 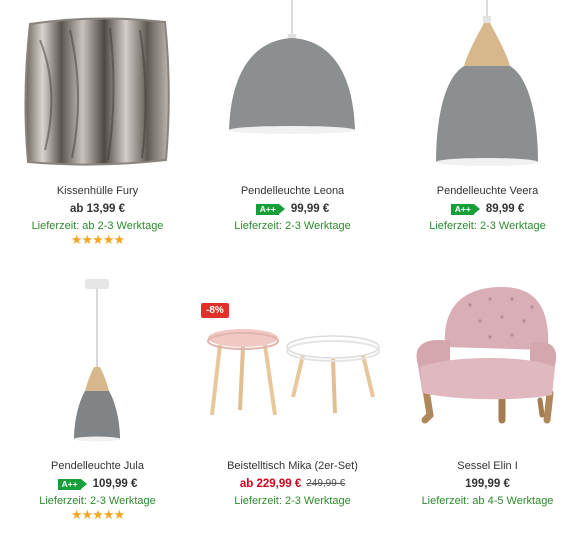 What do you see at coordinates (97, 191) in the screenshot?
I see `product-name: Kissenhülle Fury` at bounding box center [97, 191].